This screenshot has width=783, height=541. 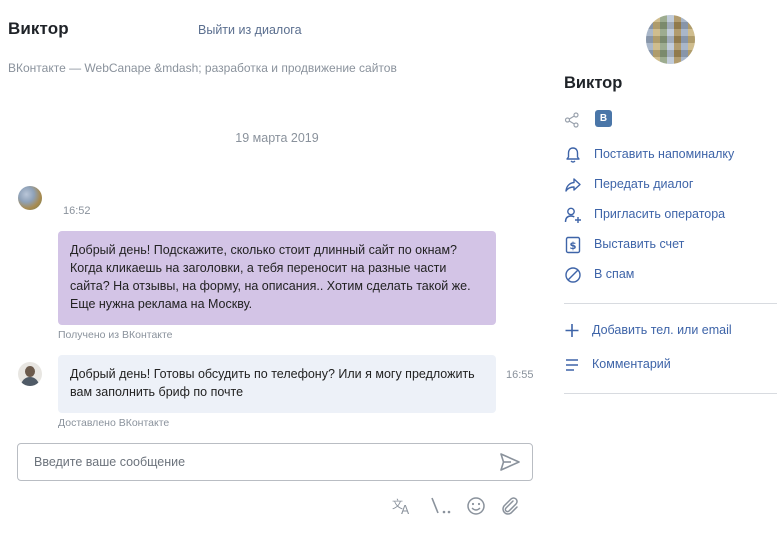 What do you see at coordinates (114, 423) in the screenshot?
I see `message-status: Доставлено ВКонтакте` at bounding box center [114, 423].